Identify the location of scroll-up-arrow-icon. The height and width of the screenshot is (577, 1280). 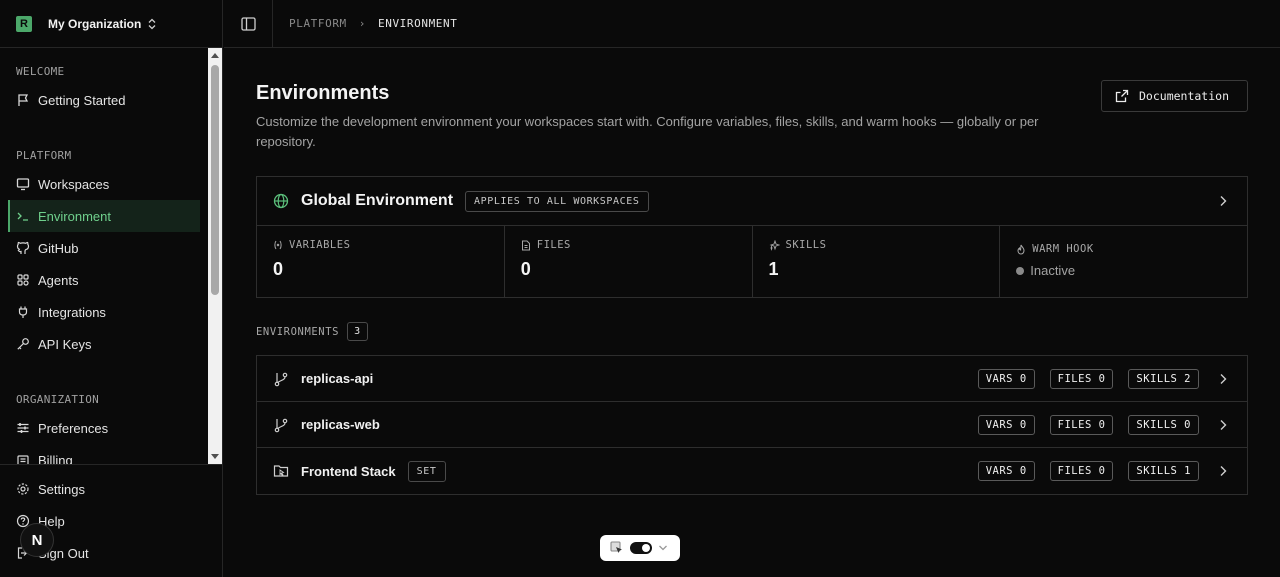
(215, 55).